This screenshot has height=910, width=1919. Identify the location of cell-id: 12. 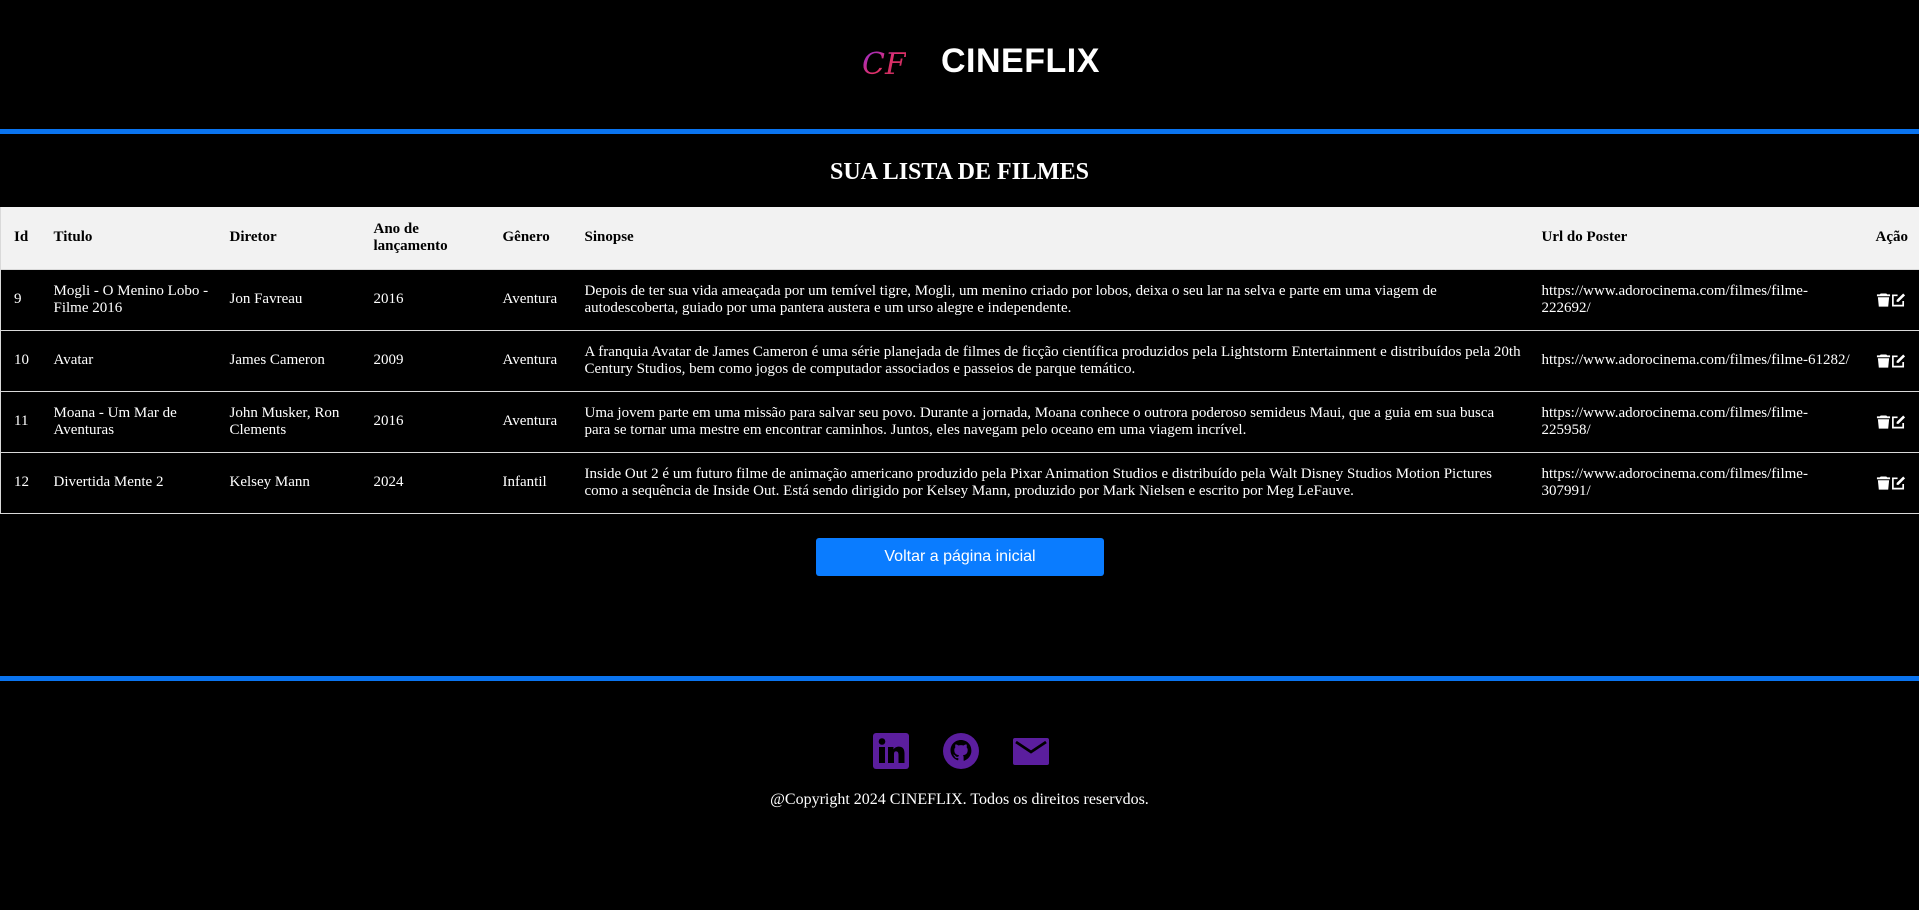
(20, 482).